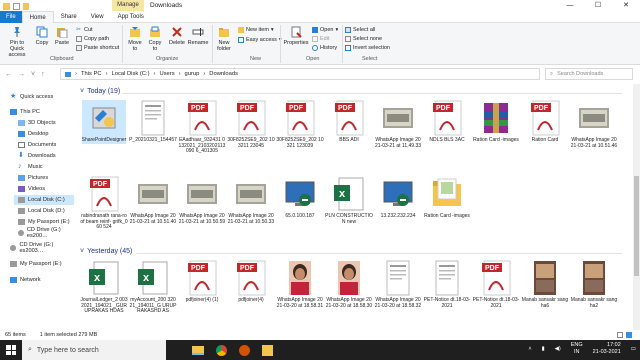  Describe the element at coordinates (131, 74) in the screenshot. I see `breadcrumb-local-disk: Local Disk (C:)` at that location.